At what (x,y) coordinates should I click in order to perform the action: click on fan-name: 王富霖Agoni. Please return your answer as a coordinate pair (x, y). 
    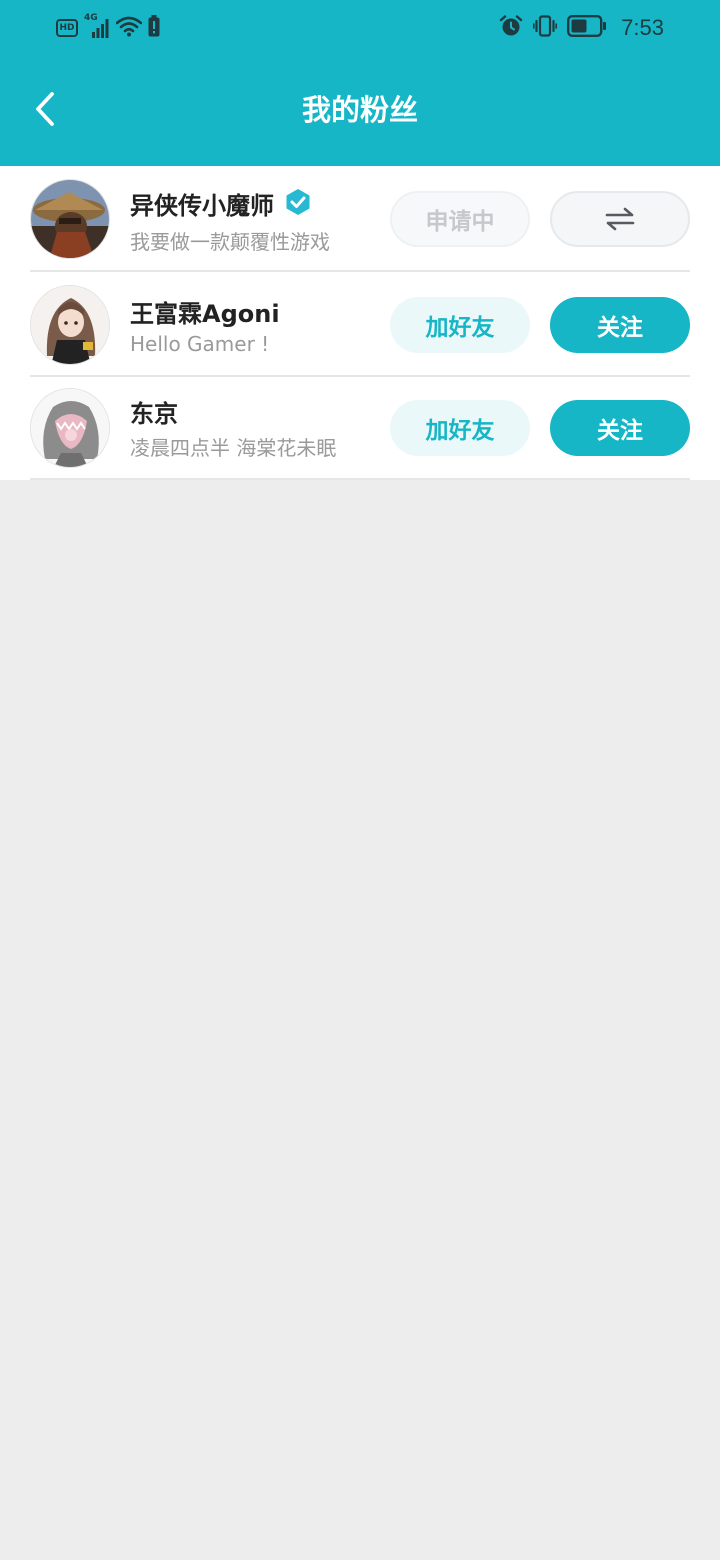
    Looking at the image, I should click on (205, 314).